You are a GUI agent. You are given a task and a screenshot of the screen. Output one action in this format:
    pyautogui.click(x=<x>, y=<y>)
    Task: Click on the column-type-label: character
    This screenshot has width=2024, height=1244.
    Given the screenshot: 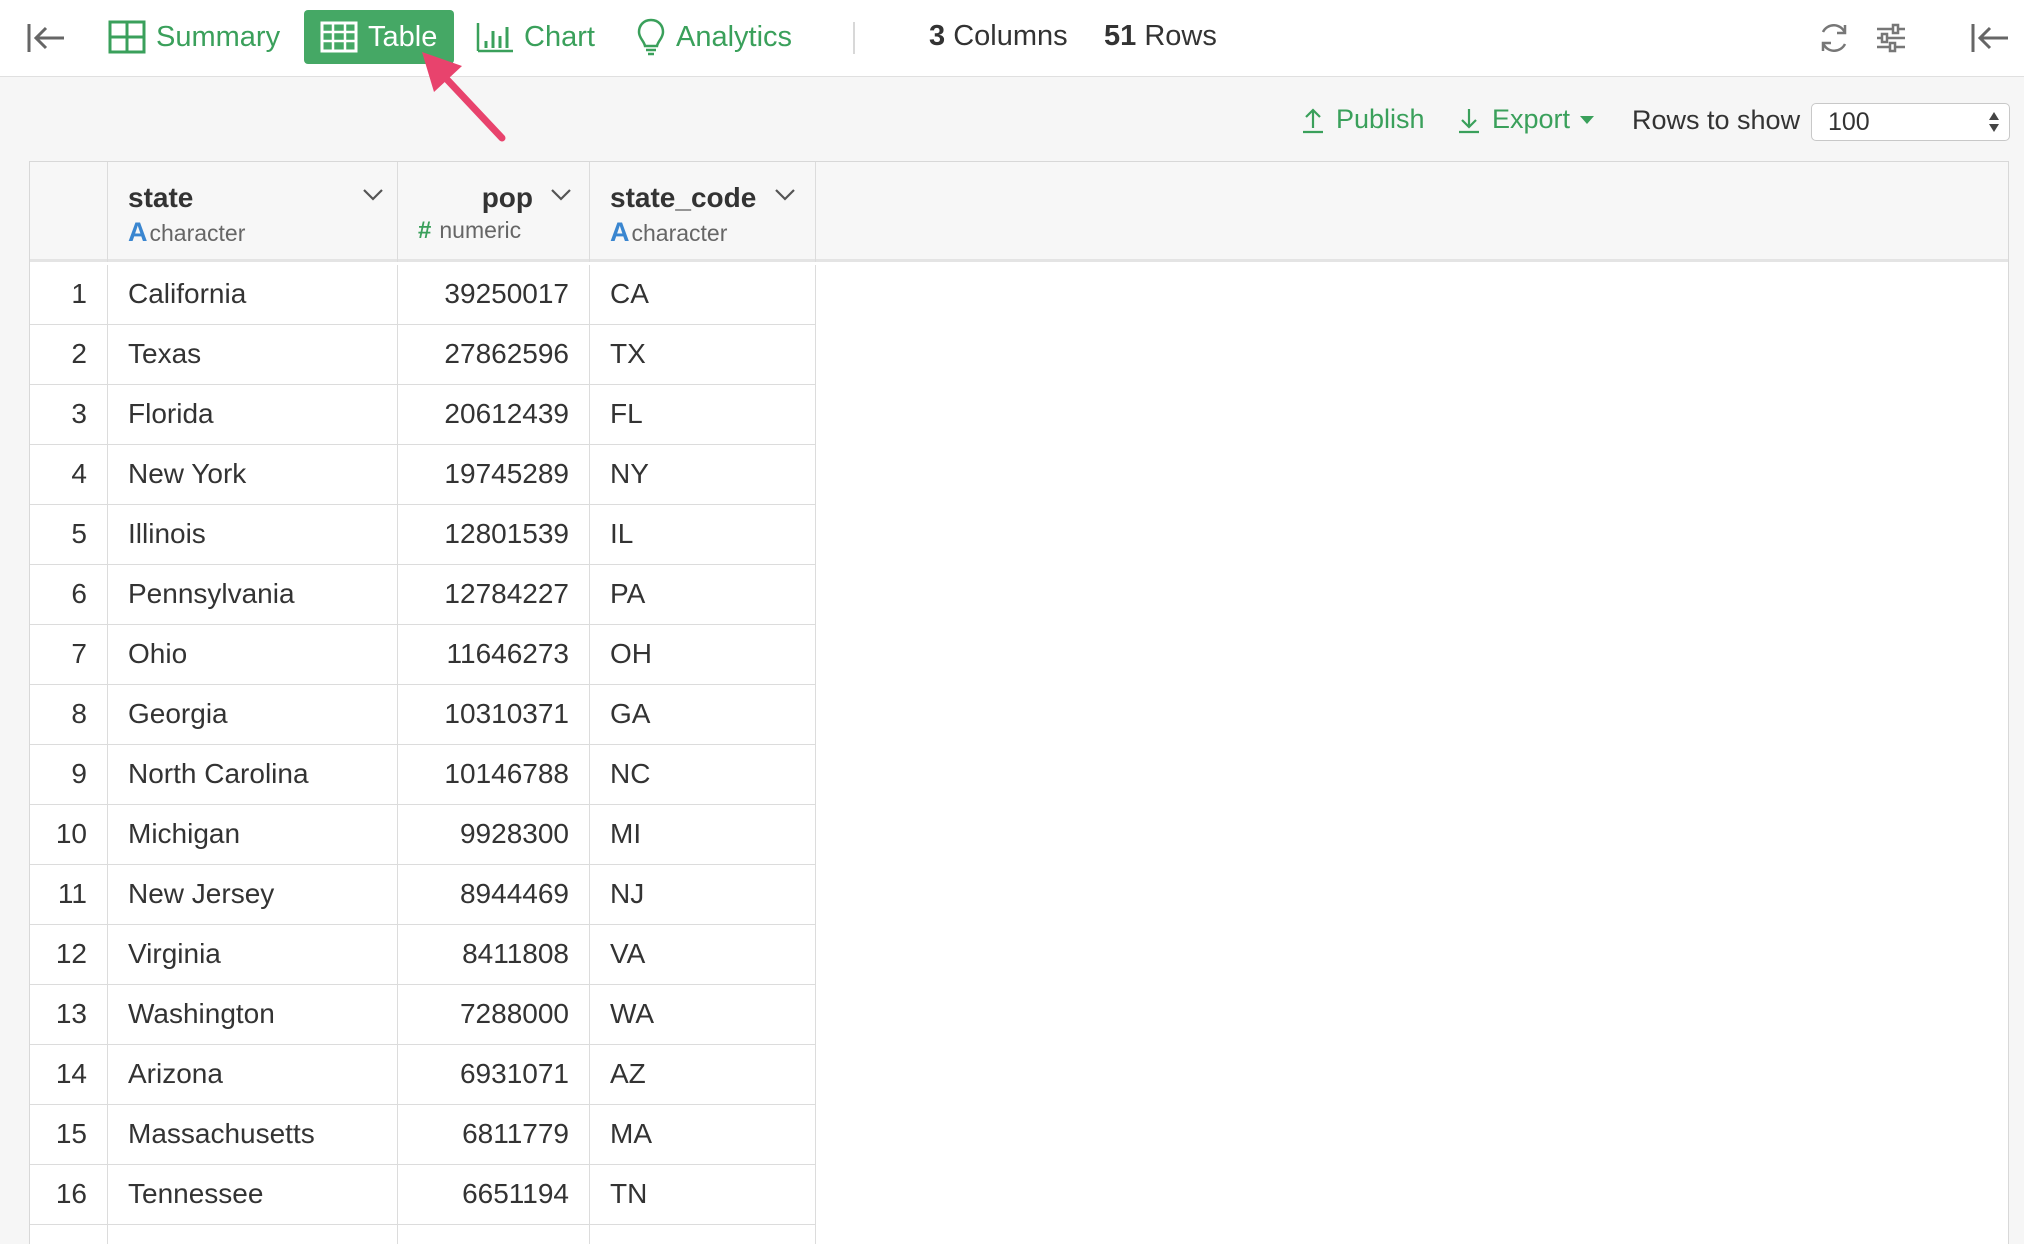 What is the action you would take?
    pyautogui.click(x=679, y=233)
    